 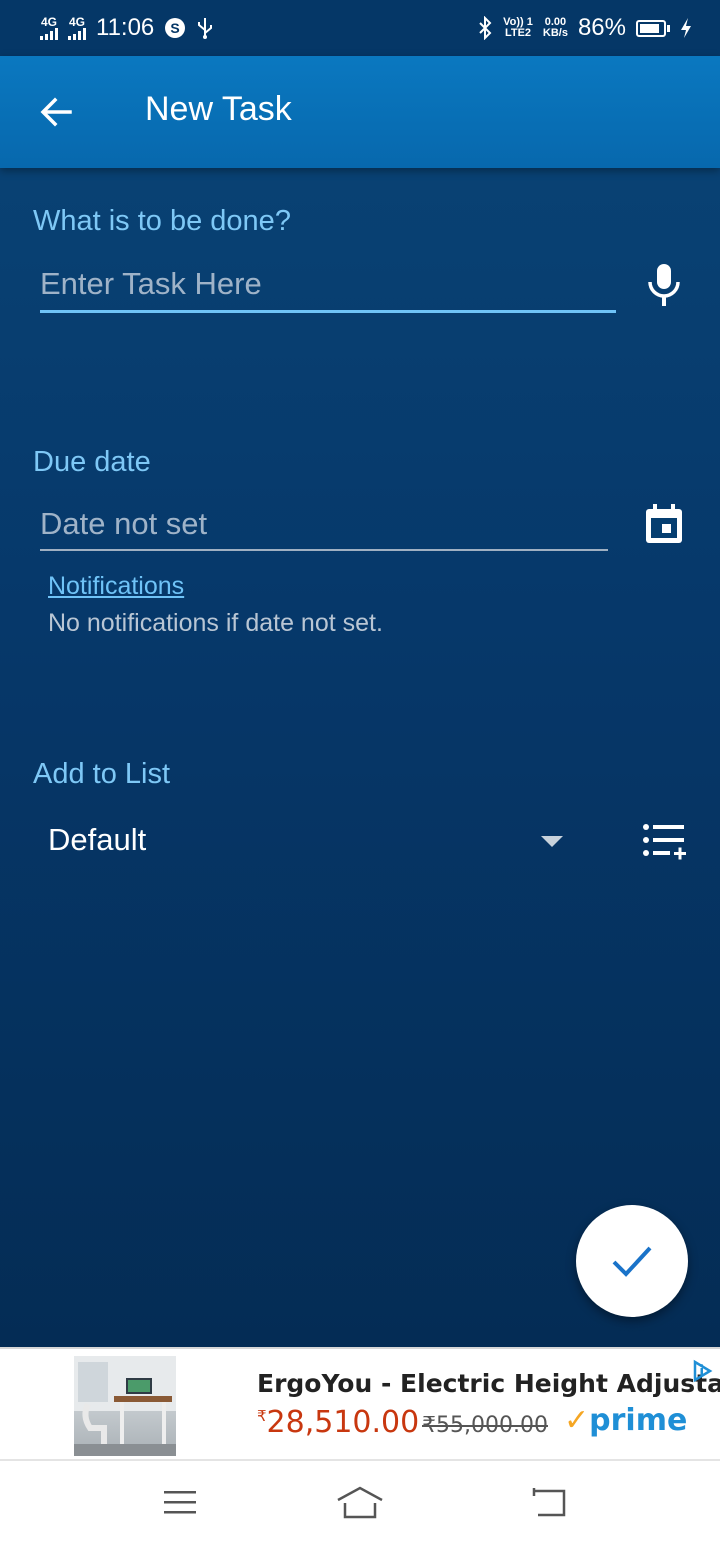 I want to click on back-nav-icon, so click(x=549, y=1503).